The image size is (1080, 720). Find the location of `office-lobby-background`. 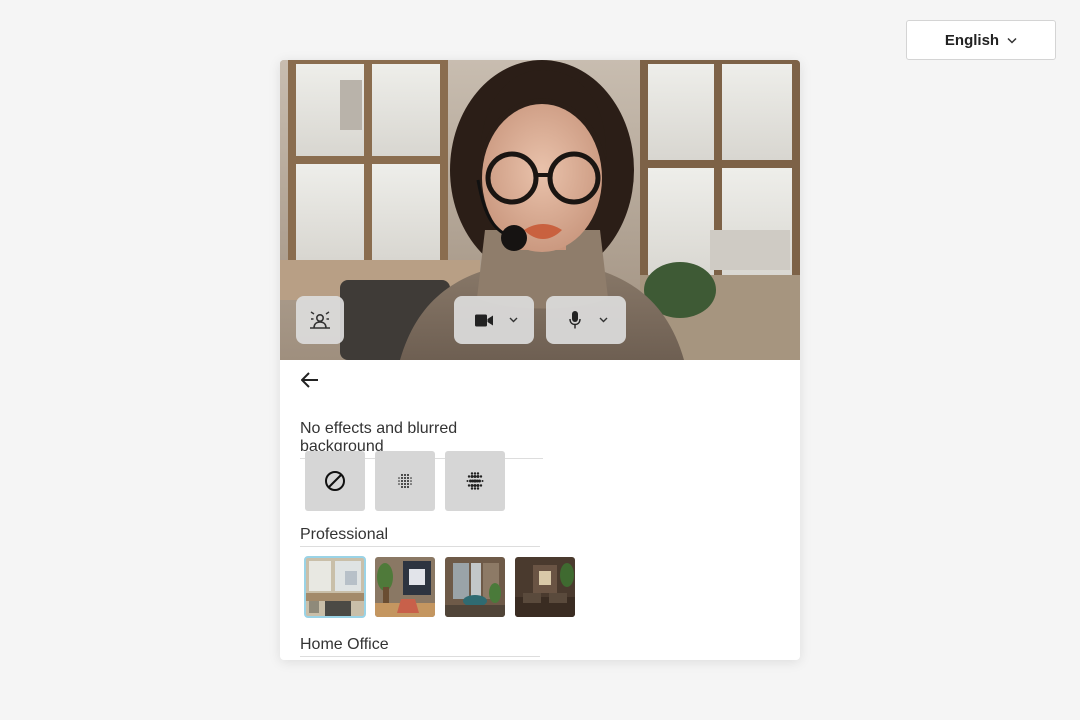

office-lobby-background is located at coordinates (545, 587).